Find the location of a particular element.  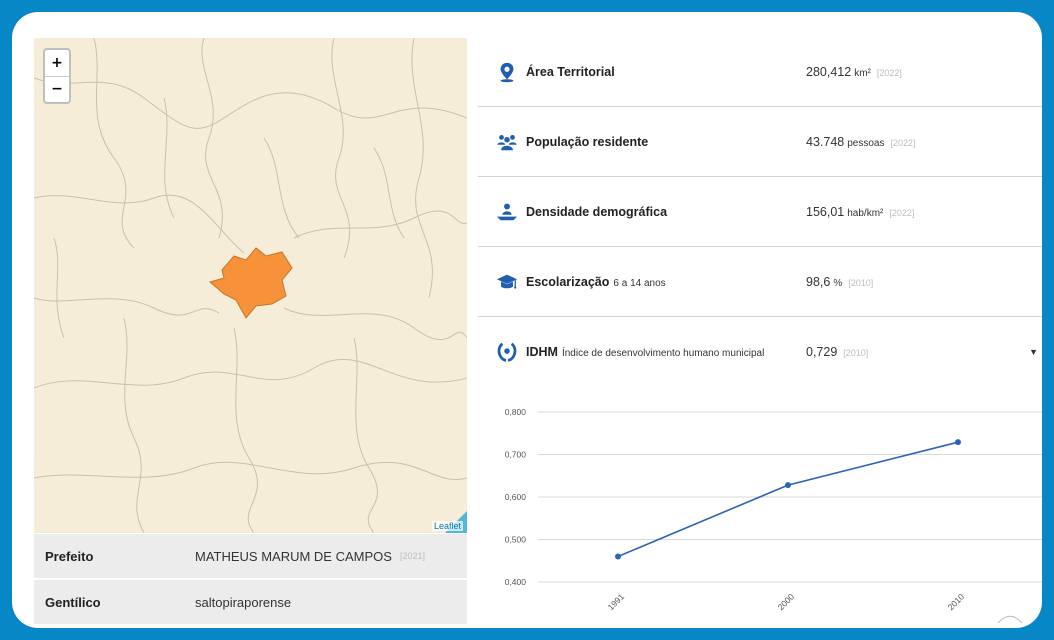

density-icon is located at coordinates (507, 211).